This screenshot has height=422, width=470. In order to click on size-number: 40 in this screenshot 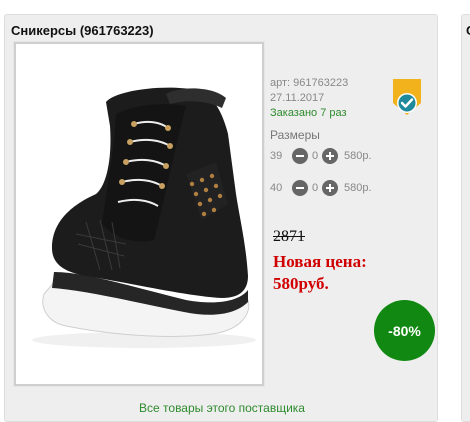, I will do `click(276, 188)`.